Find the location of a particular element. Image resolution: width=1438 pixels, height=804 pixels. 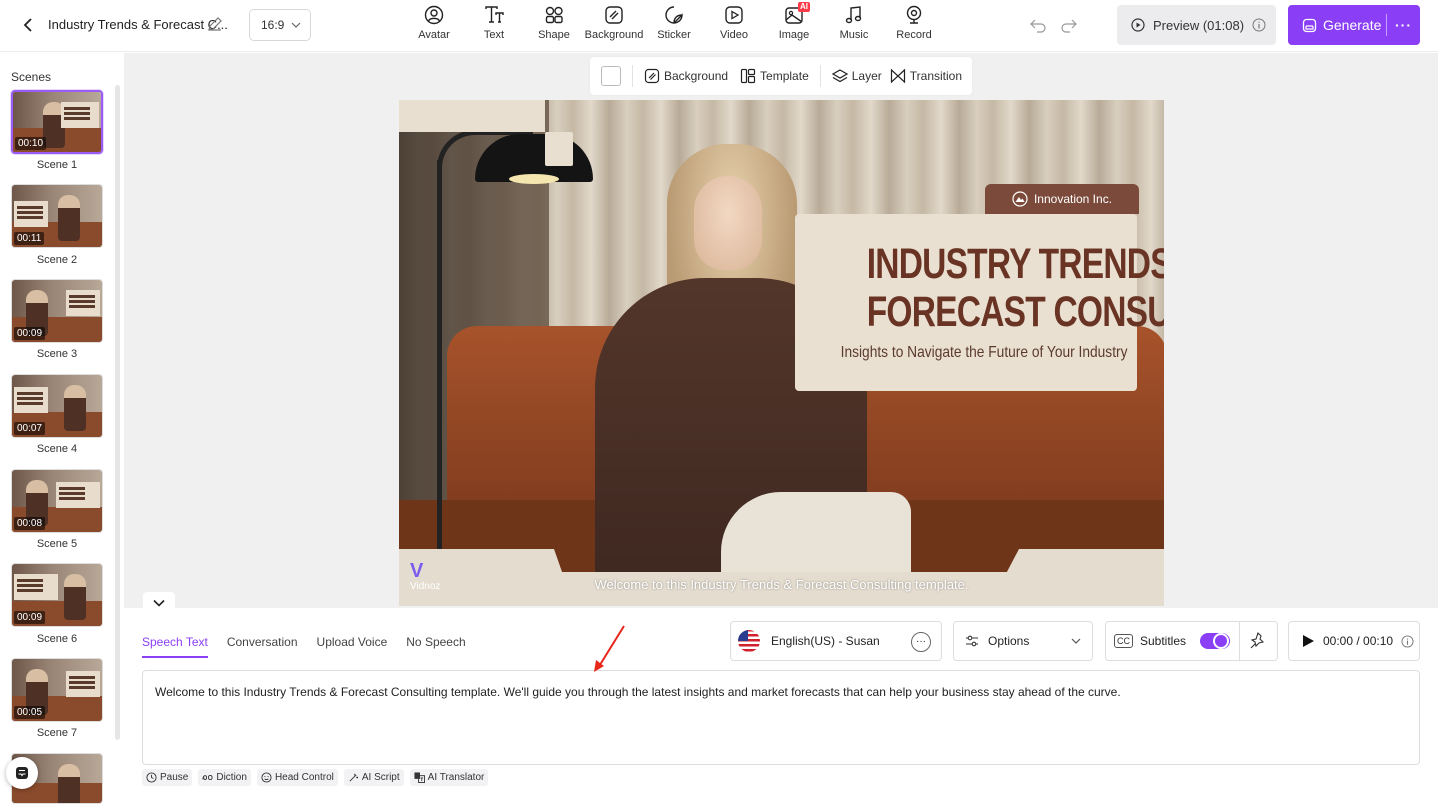

playback-time: 00:00 / 00:10 is located at coordinates (1358, 641).